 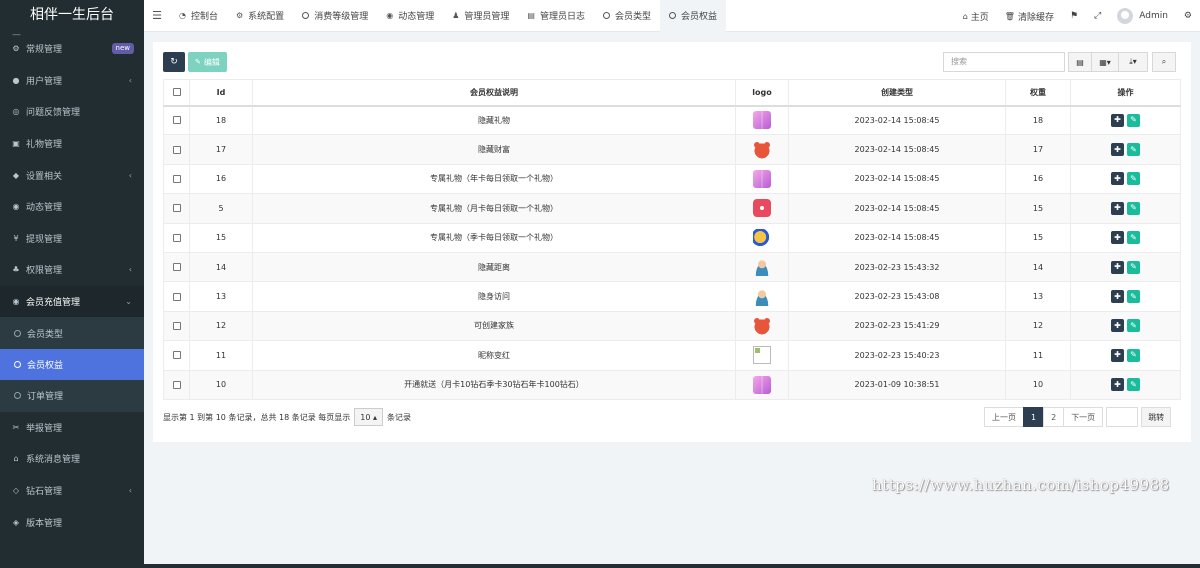 What do you see at coordinates (494, 93) in the screenshot?
I see `col-header: 会员权益说明` at bounding box center [494, 93].